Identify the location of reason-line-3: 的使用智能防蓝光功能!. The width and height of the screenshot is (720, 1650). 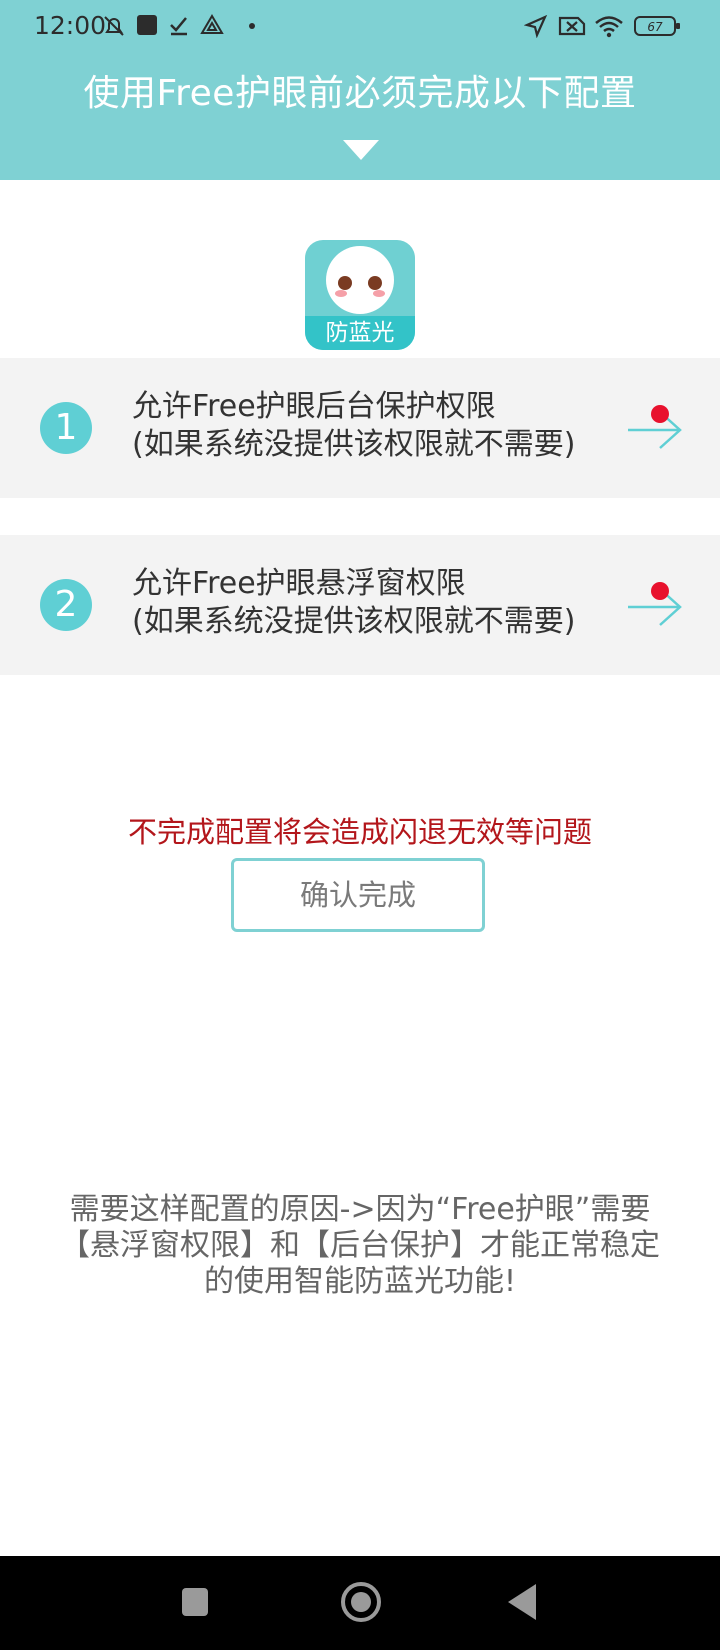
(360, 1281).